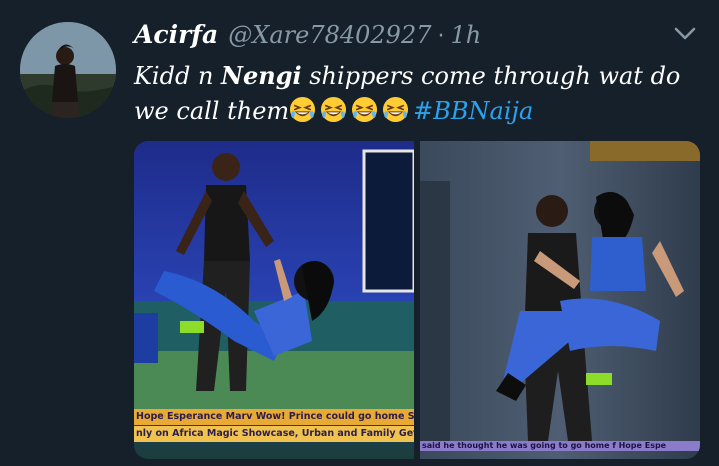 The image size is (719, 466). What do you see at coordinates (176, 34) in the screenshot?
I see `display-name: Acirfa` at bounding box center [176, 34].